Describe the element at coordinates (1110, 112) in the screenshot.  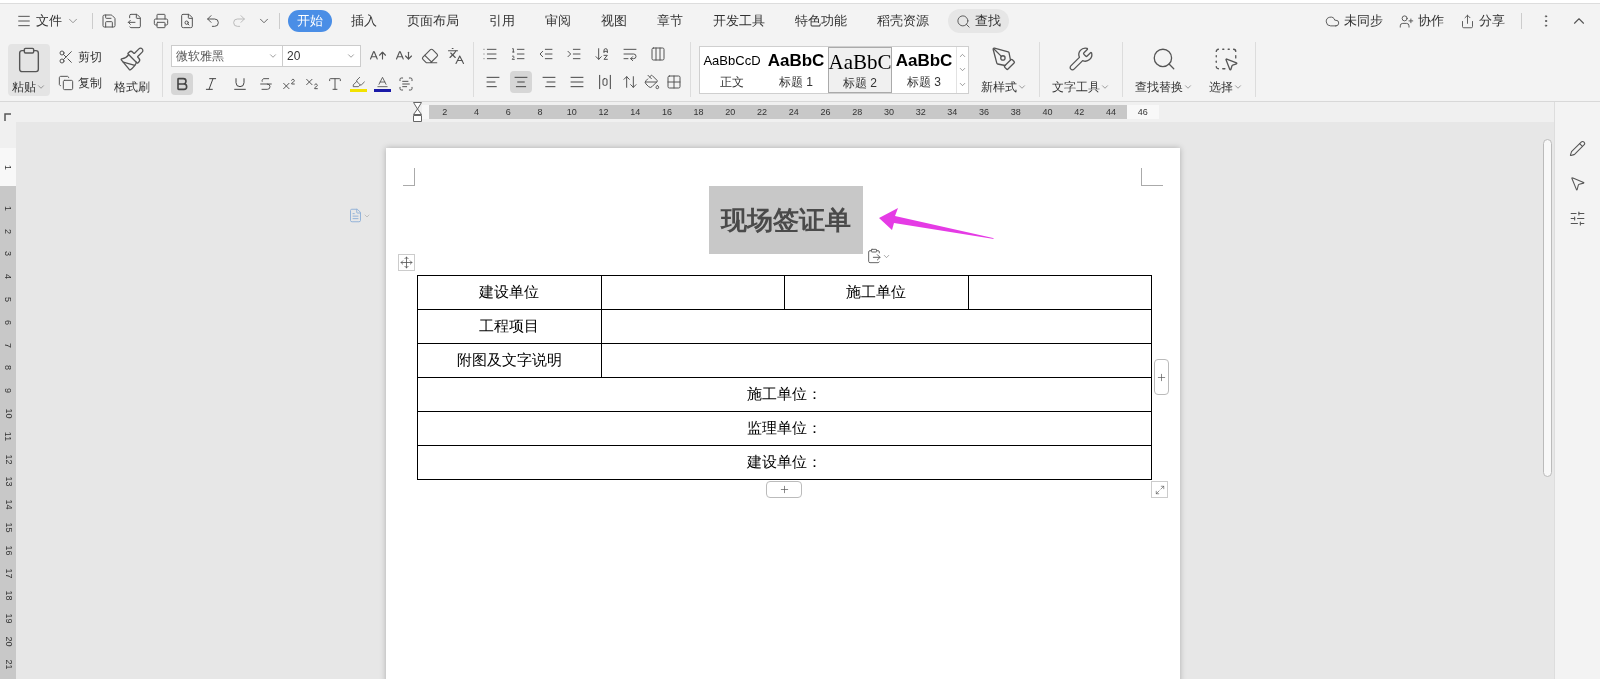
I see `ruler-number: 44` at that location.